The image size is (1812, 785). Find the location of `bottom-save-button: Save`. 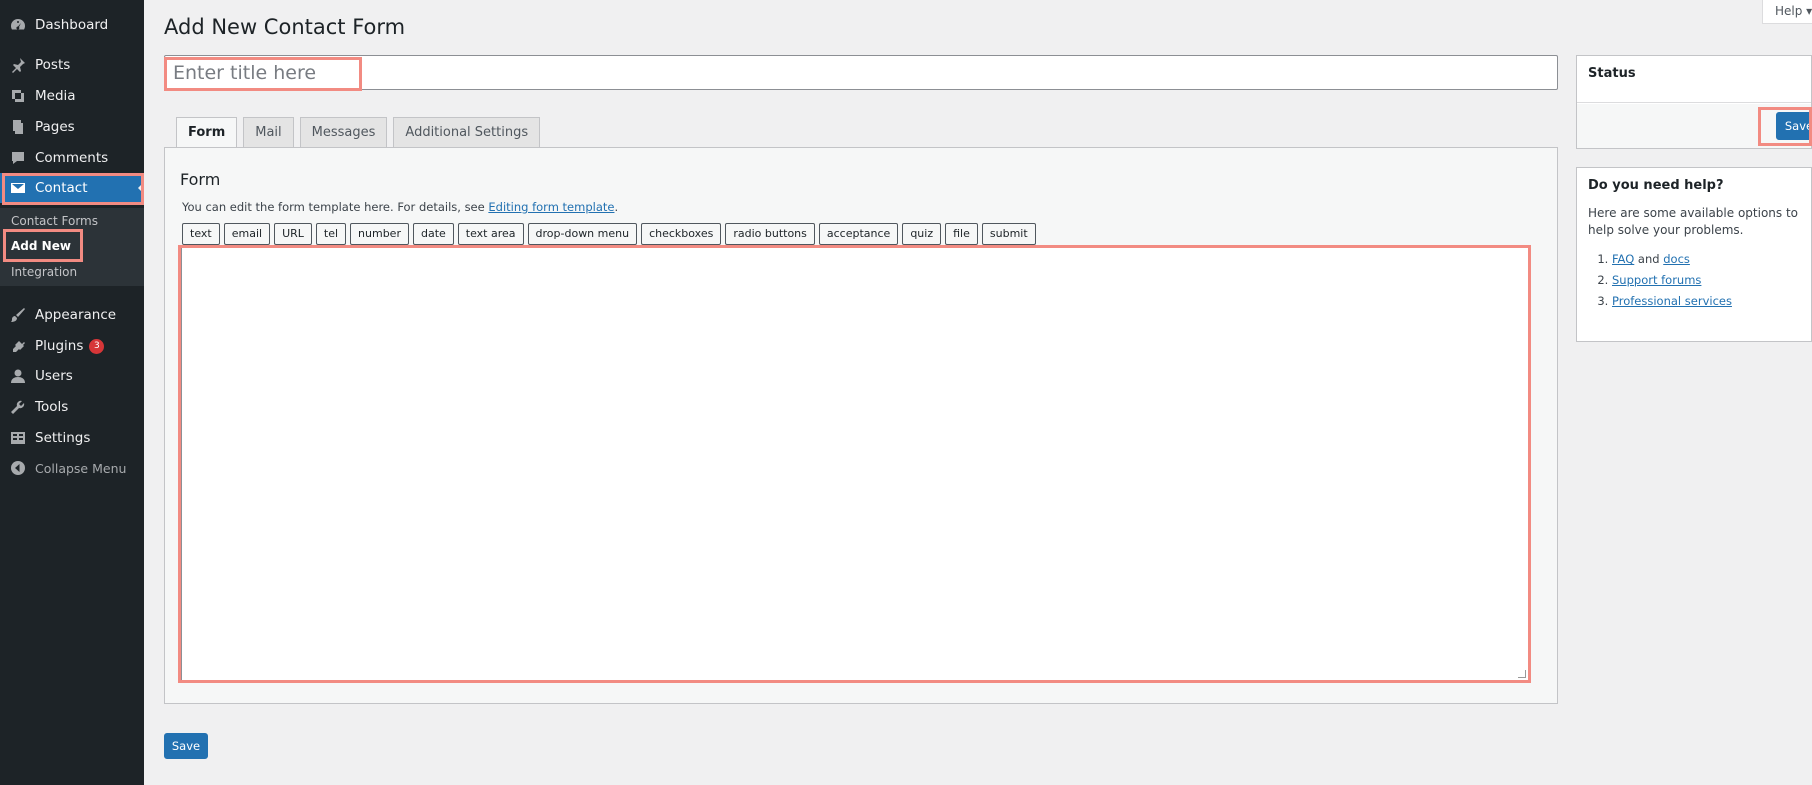

bottom-save-button: Save is located at coordinates (186, 746).